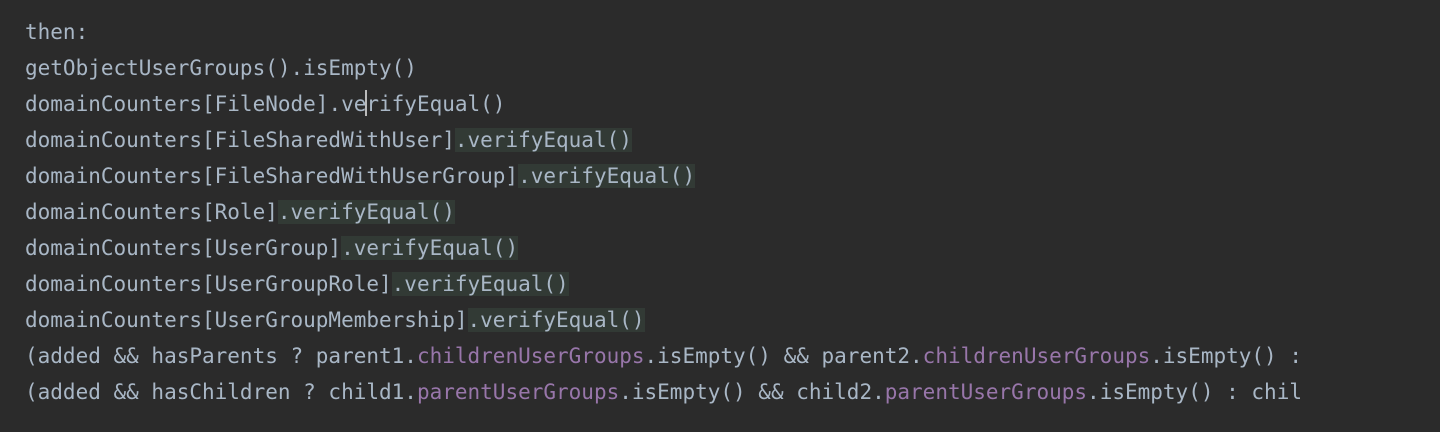  I want to click on code-token: .ve, so click(347, 104).